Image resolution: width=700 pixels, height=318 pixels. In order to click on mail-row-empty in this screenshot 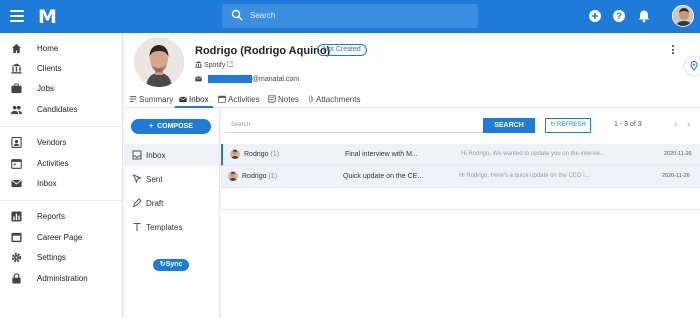, I will do `click(460, 199)`.